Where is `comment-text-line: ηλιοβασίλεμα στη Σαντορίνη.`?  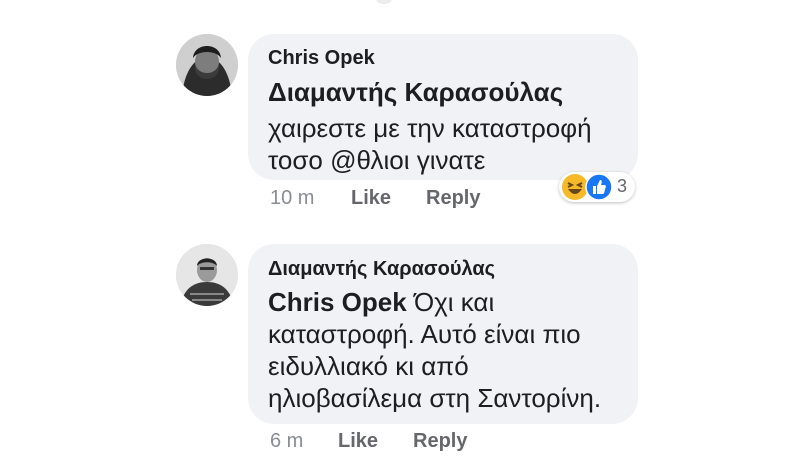 comment-text-line: ηλιοβασίλεμα στη Σαντορίνη. is located at coordinates (435, 398).